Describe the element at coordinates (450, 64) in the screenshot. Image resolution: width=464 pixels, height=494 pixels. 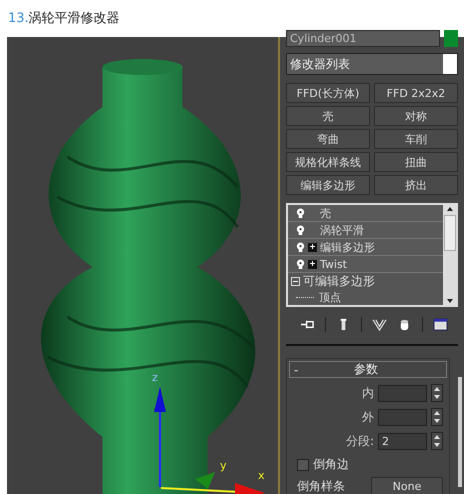
I see `caret-icon` at that location.